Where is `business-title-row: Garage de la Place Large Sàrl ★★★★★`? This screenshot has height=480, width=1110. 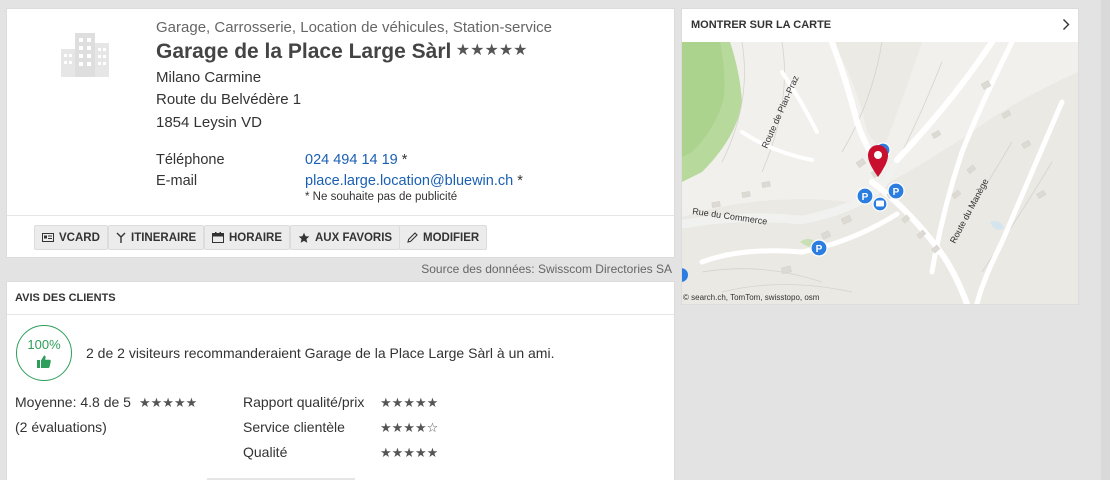 business-title-row: Garage de la Place Large Sàrl ★★★★★ is located at coordinates (342, 52).